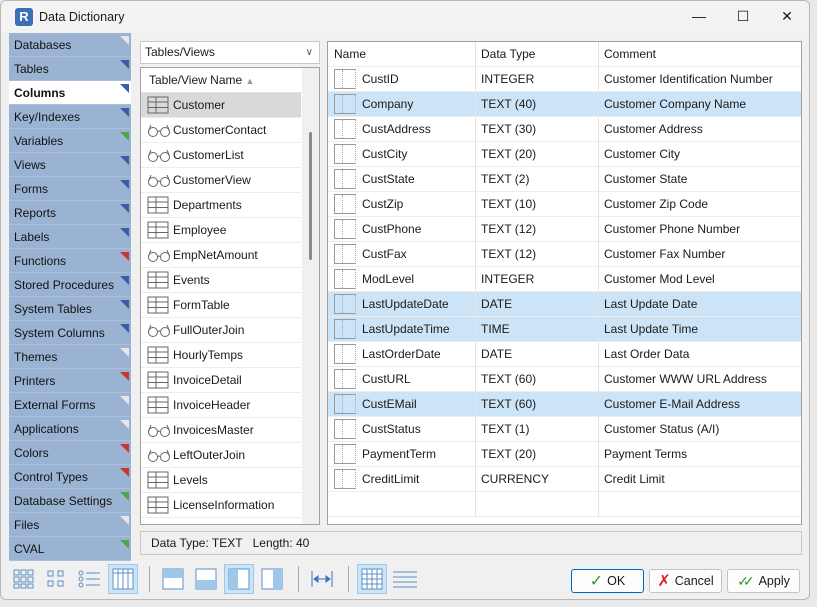 The image size is (817, 607). What do you see at coordinates (564, 354) in the screenshot?
I see `column-row: LastOrderDate DATE Last Order Data` at bounding box center [564, 354].